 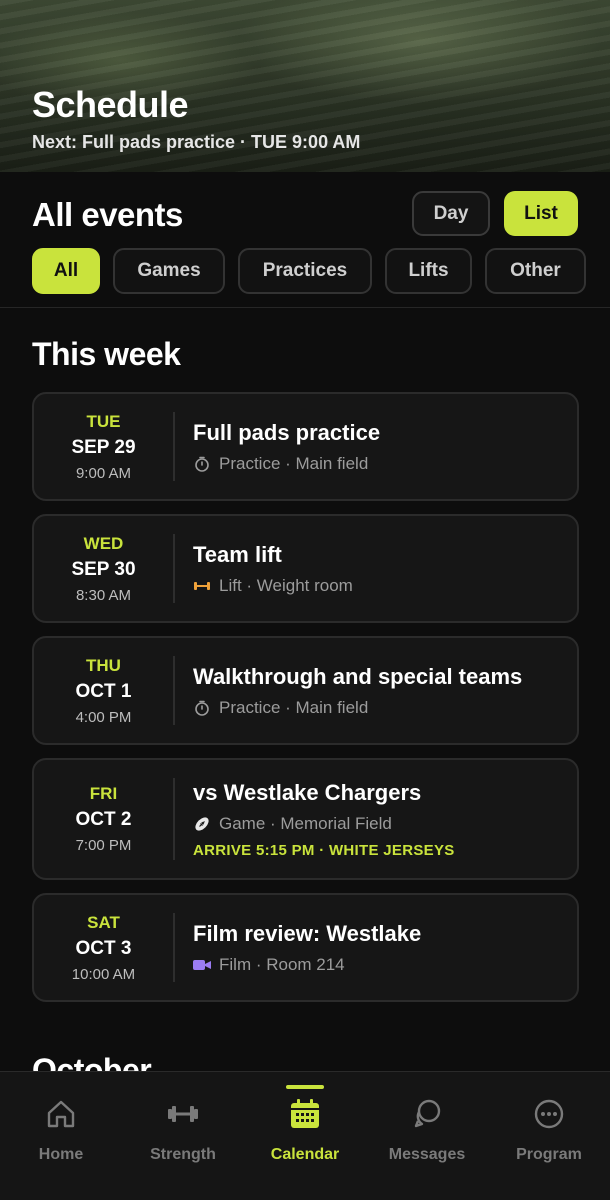 What do you see at coordinates (110, 104) in the screenshot?
I see `page-title: Schedule` at bounding box center [110, 104].